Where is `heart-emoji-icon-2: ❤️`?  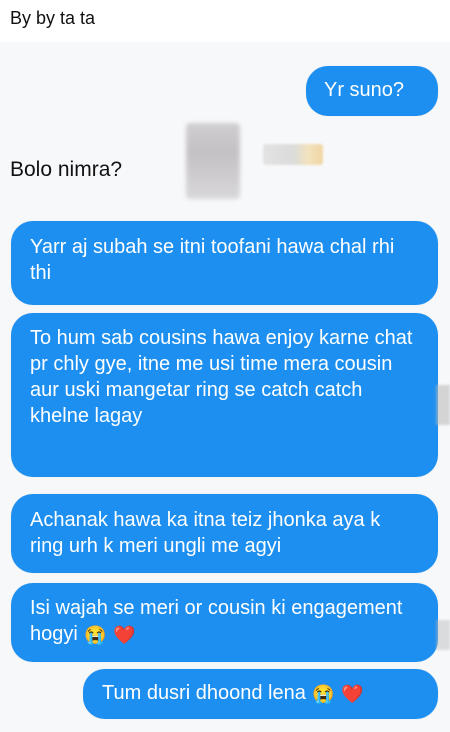 heart-emoji-icon-2: ❤️ is located at coordinates (352, 694).